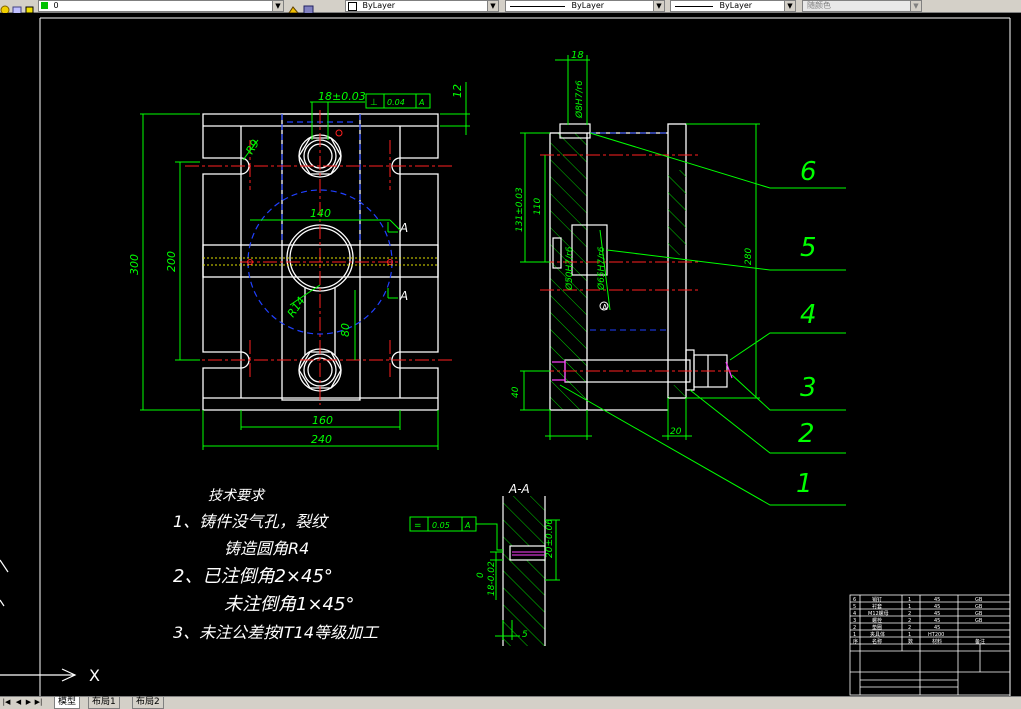  Describe the element at coordinates (289, 604) in the screenshot. I see `tech-line-4: 未注倒角1×45°` at that location.